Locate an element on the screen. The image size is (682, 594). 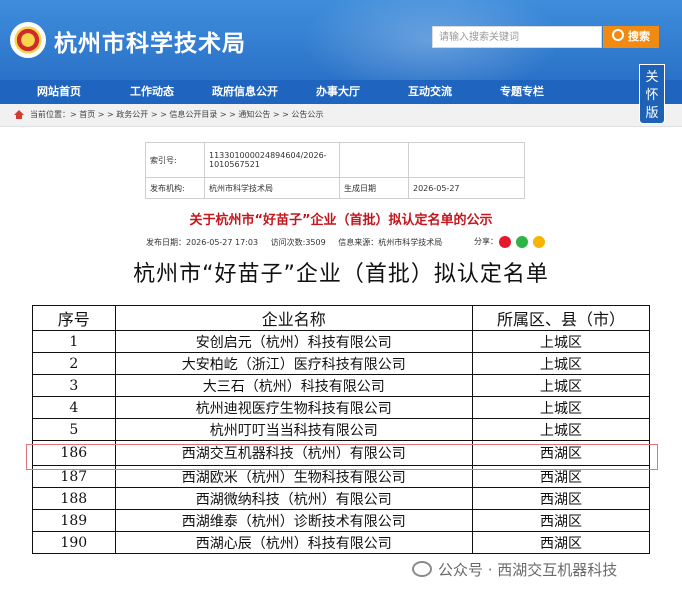
index-value: 113301000024894604/2026-1010567521 is located at coordinates (272, 160).